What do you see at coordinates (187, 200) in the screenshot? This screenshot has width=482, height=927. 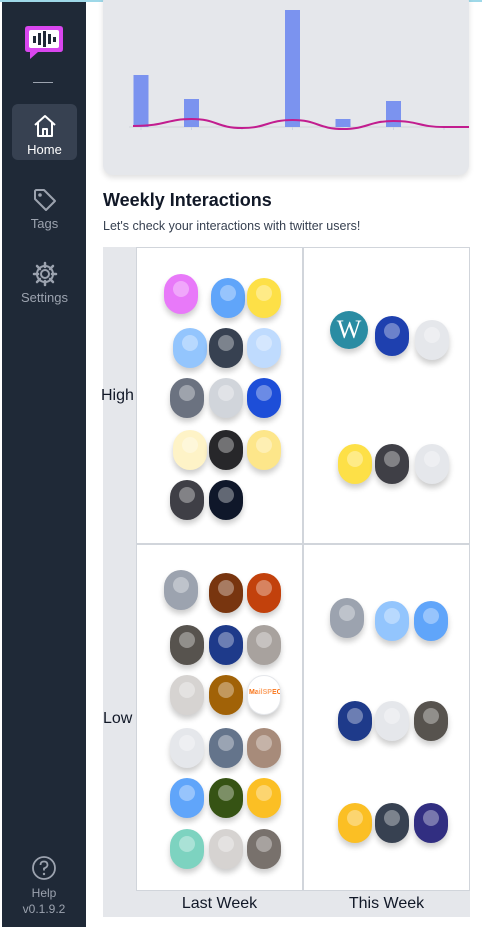 I see `section-title: Weekly Interactions` at bounding box center [187, 200].